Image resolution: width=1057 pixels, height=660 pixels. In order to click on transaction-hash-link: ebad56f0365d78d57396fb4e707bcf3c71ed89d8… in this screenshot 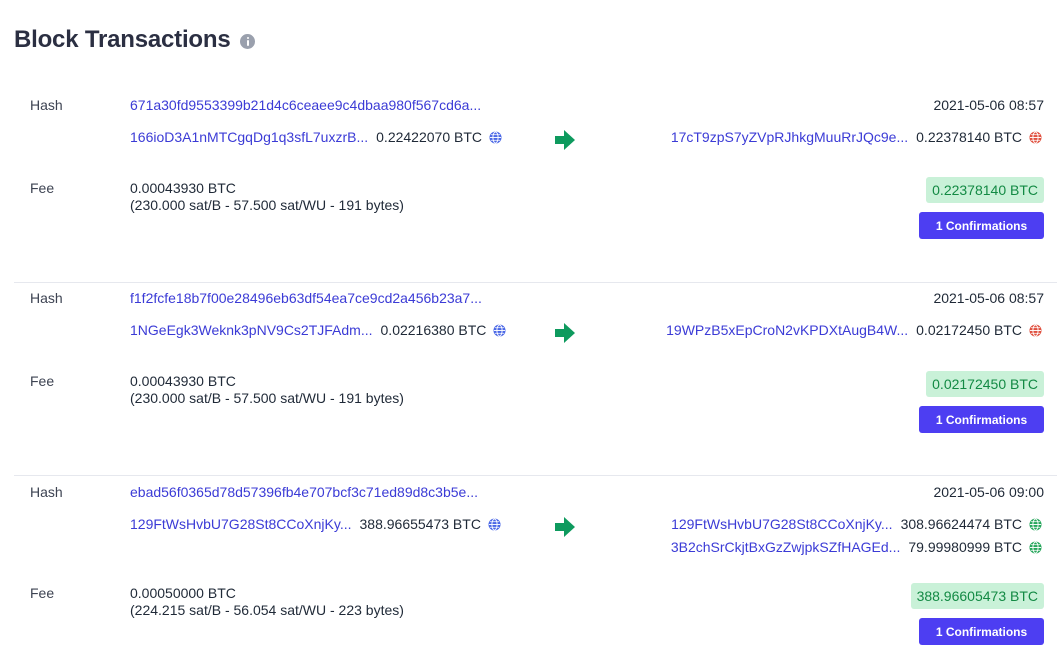, I will do `click(304, 492)`.